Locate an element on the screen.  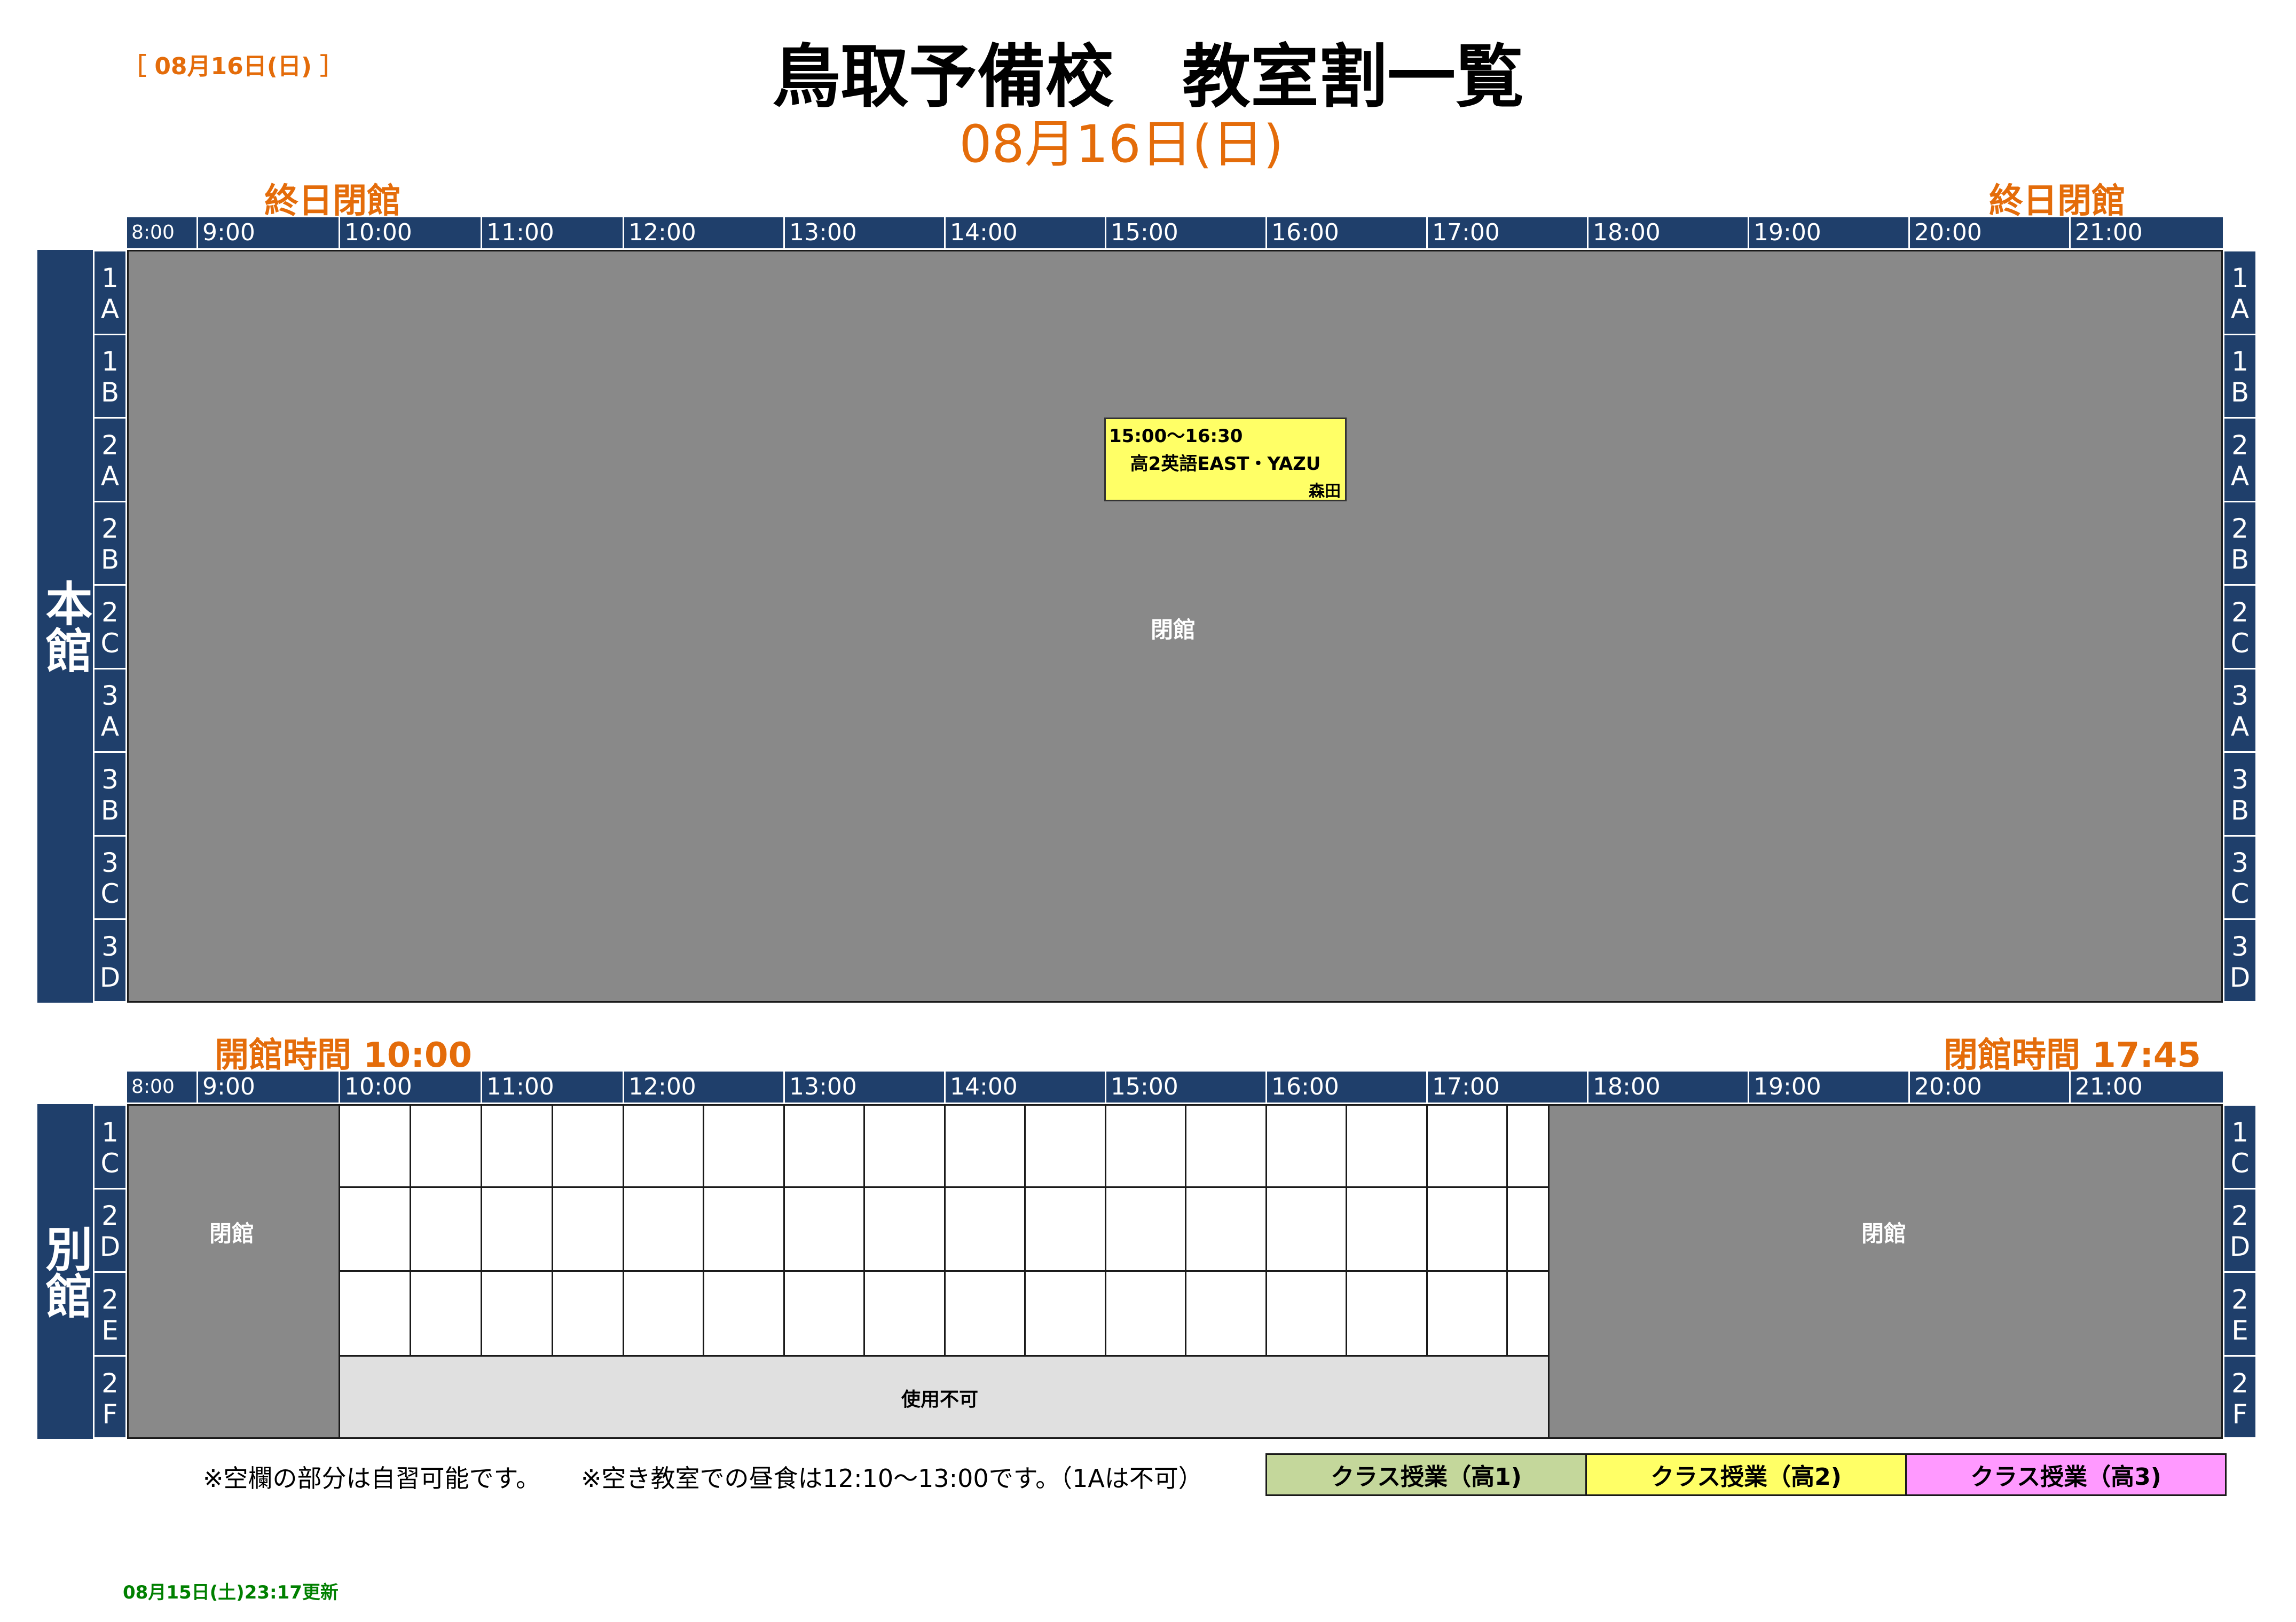
class-name: 高2英語EAST・YAZU is located at coordinates (1225, 464).